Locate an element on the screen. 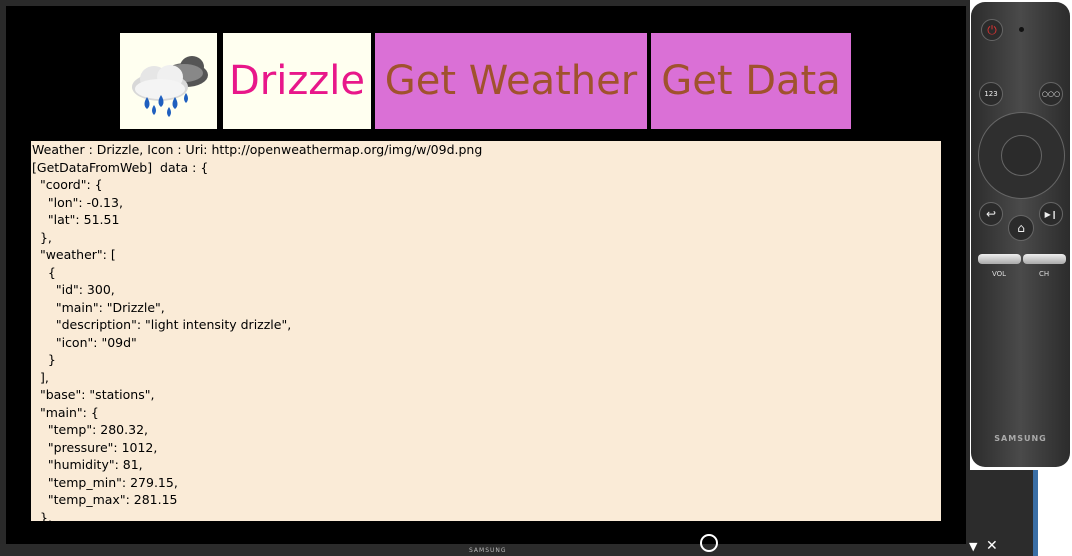 Image resolution: width=1072 pixels, height=556 pixels. get-weather-button: Get Weather is located at coordinates (511, 81).